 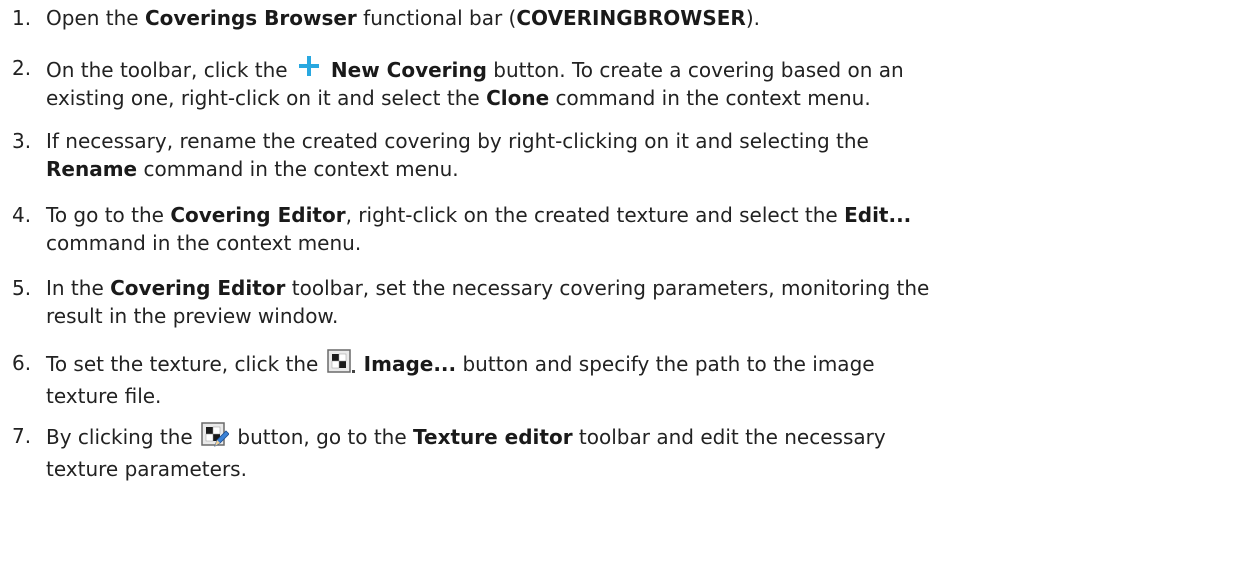 I want to click on step-number: 1., so click(x=22, y=18).